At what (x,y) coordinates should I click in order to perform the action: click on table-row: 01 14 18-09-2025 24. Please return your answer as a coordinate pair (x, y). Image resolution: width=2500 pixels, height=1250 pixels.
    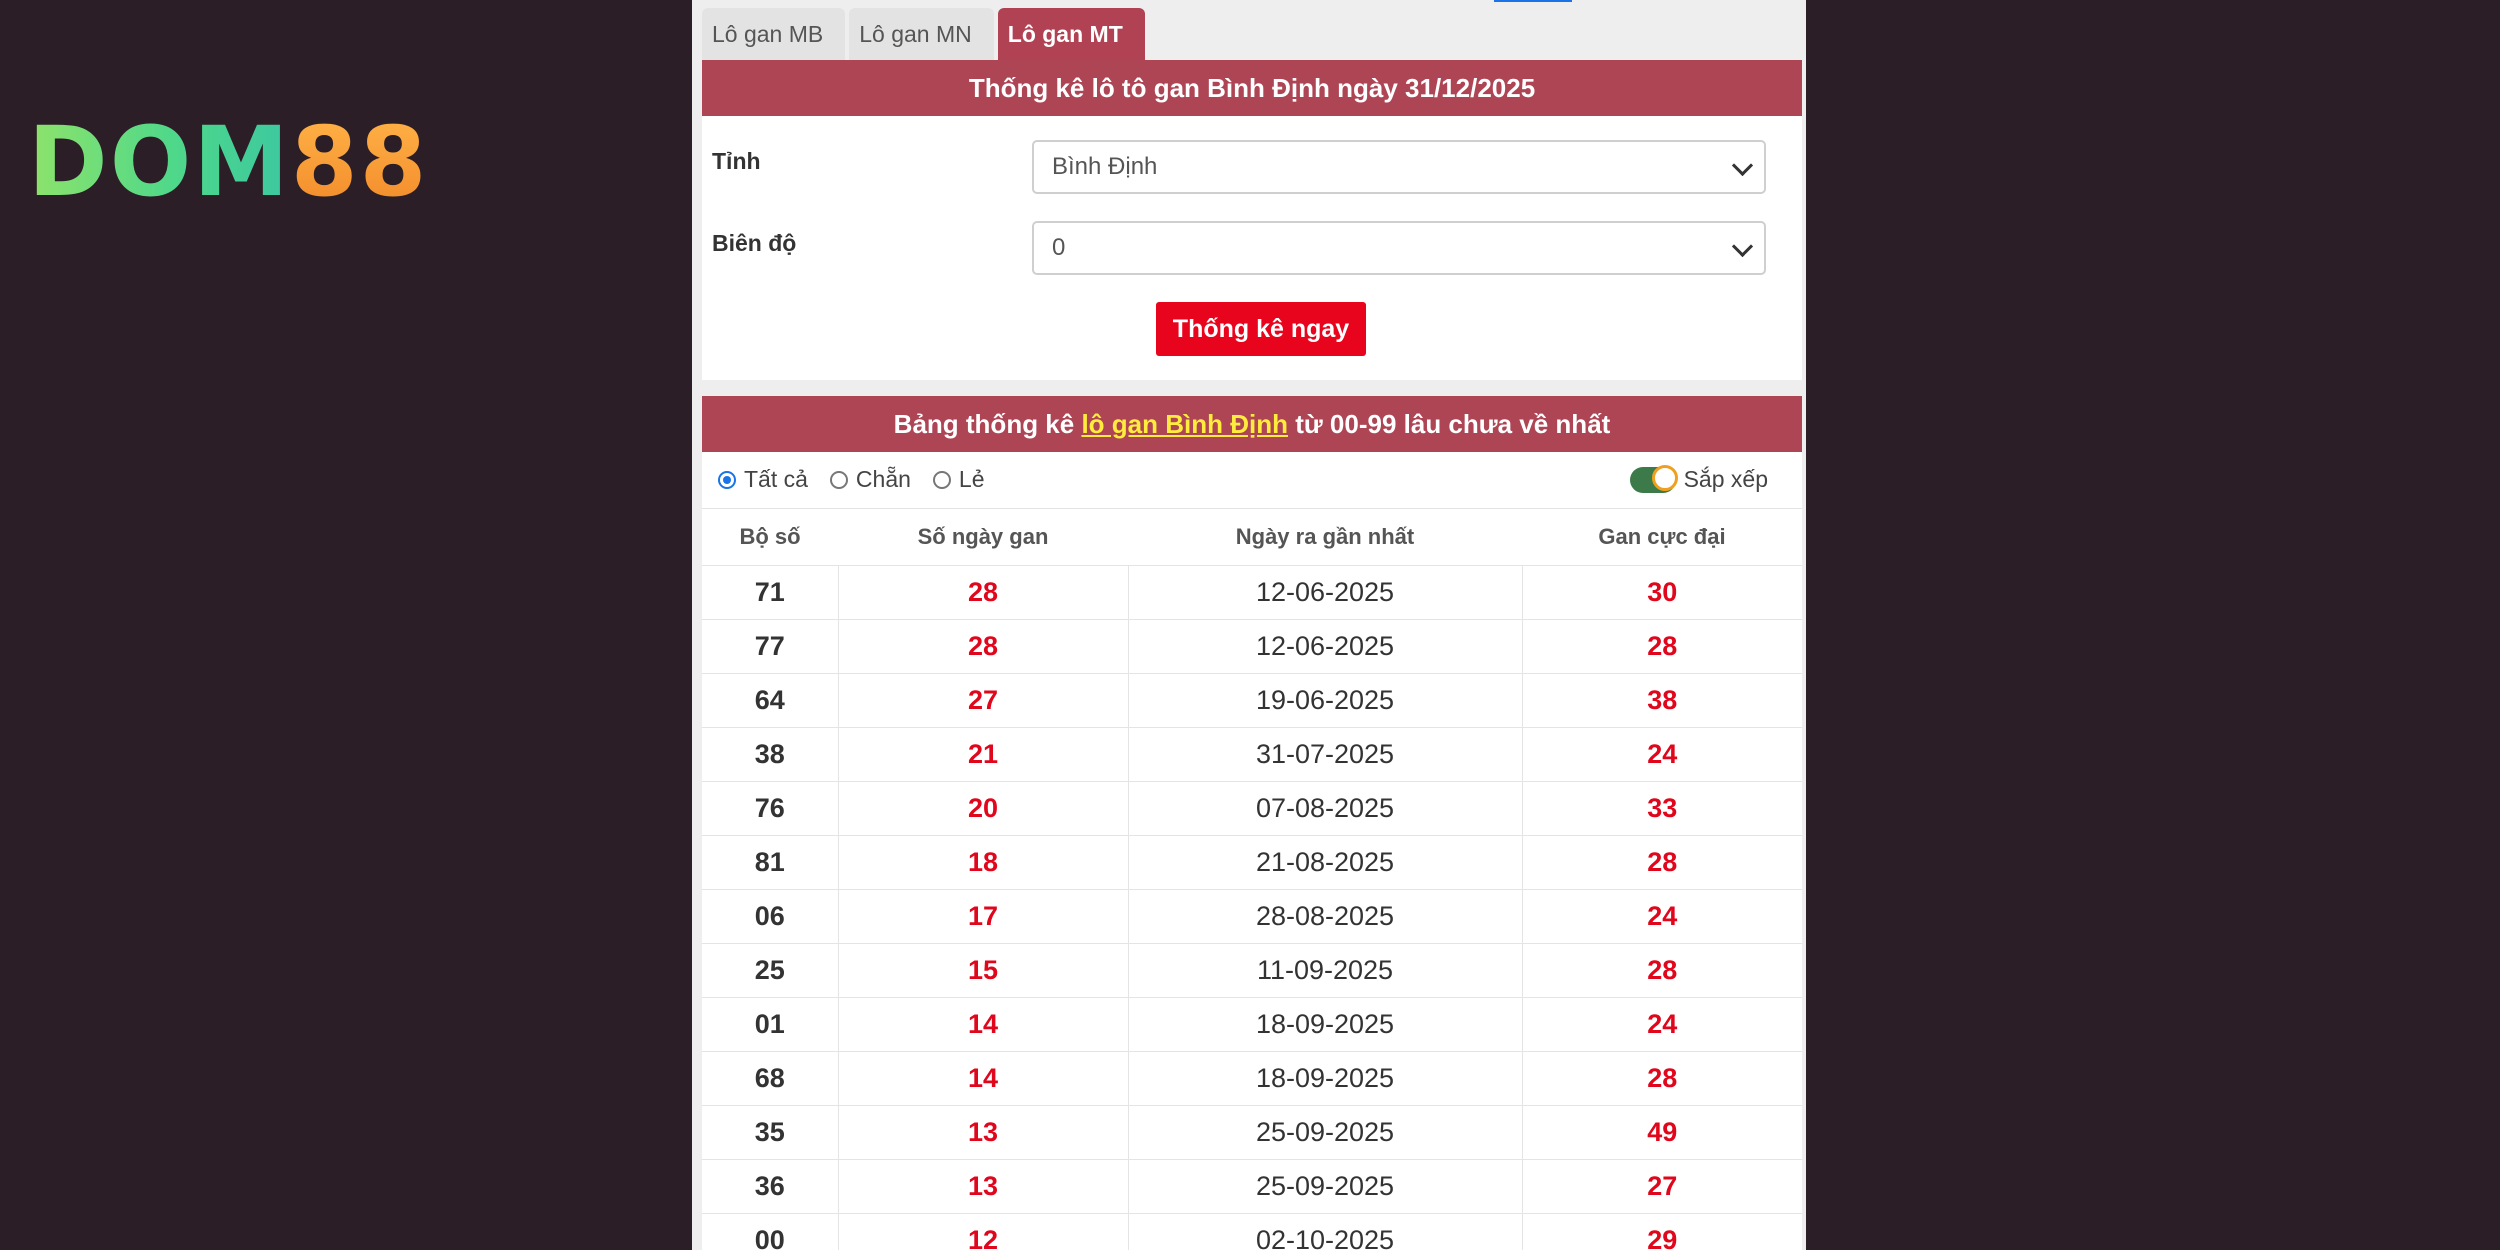
    Looking at the image, I should click on (1252, 1024).